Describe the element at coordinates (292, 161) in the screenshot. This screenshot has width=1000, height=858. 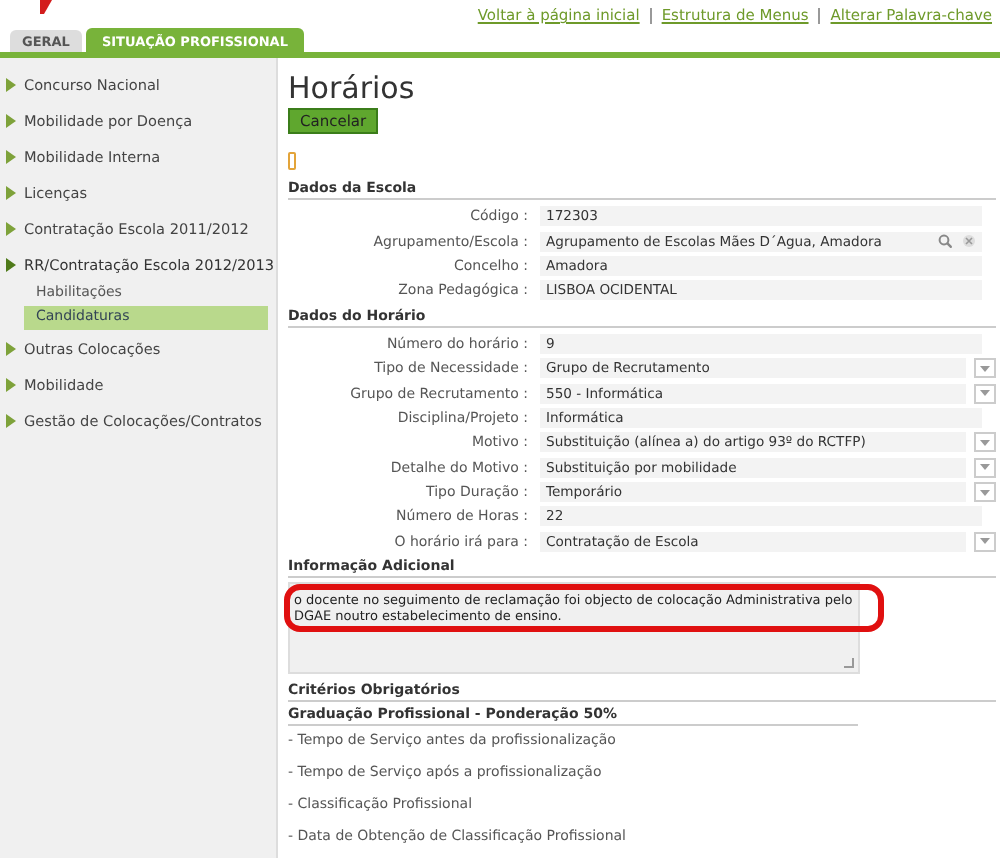
I see `marker-icon` at that location.